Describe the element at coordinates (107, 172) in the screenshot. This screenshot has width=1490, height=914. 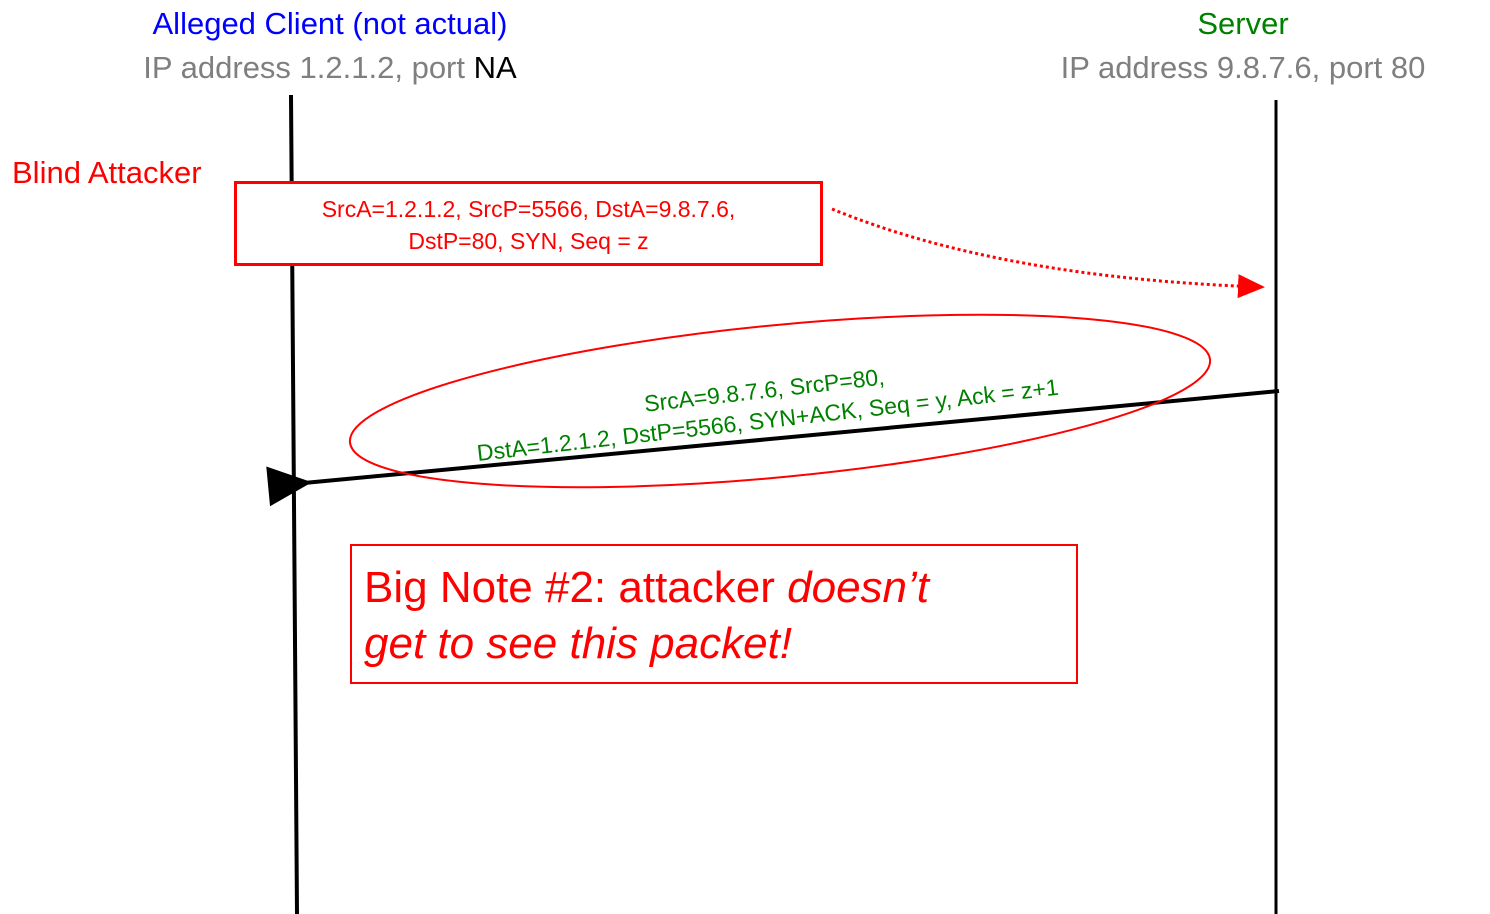
I see `attacker-label: Blind Attacker` at that location.